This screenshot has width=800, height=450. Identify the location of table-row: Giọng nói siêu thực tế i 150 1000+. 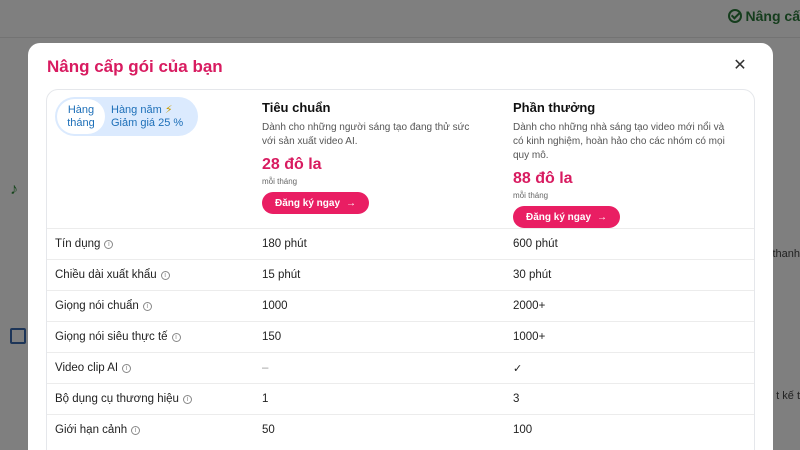
(400, 336).